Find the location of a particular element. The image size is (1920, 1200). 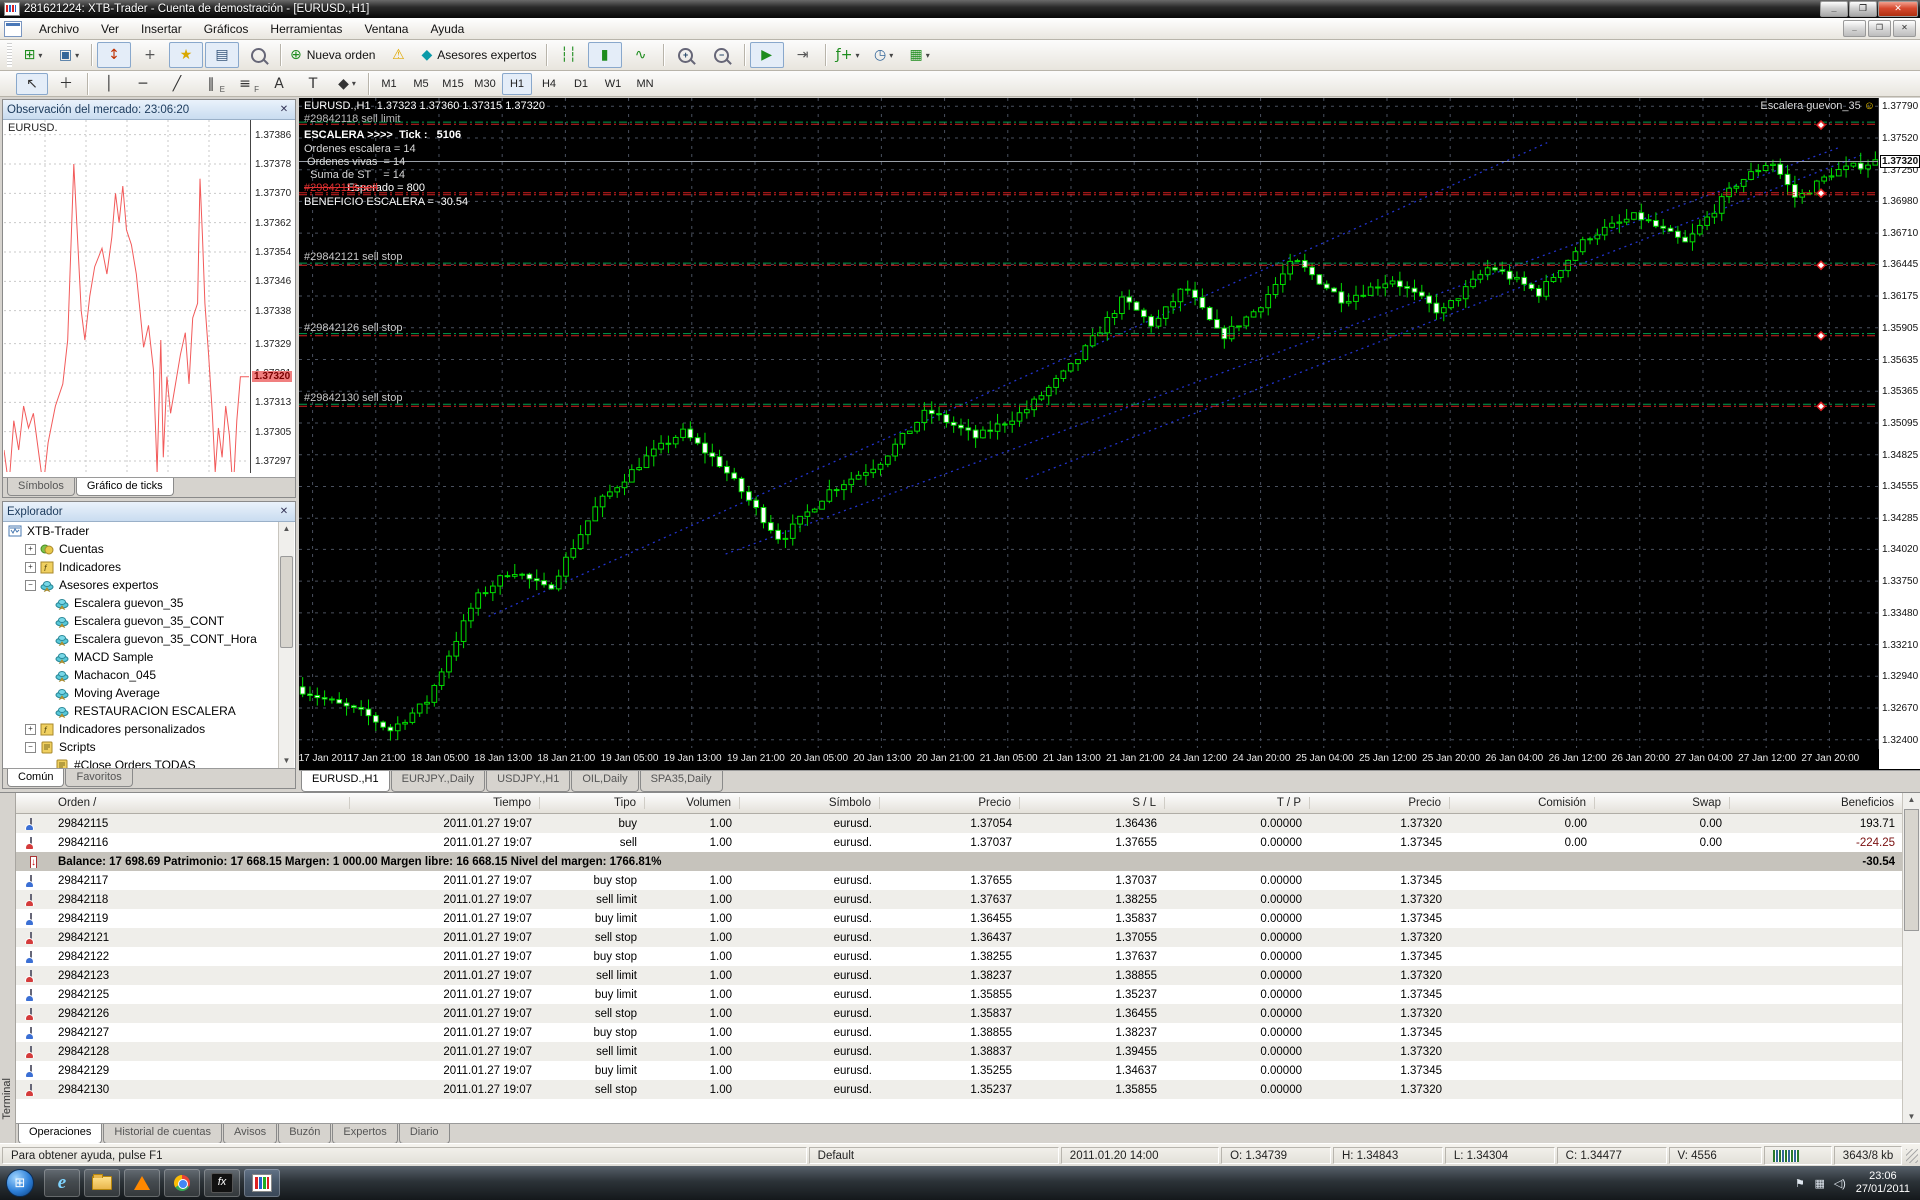

chart-tab-spa35-daily: SPA35,Daily is located at coordinates (681, 781).